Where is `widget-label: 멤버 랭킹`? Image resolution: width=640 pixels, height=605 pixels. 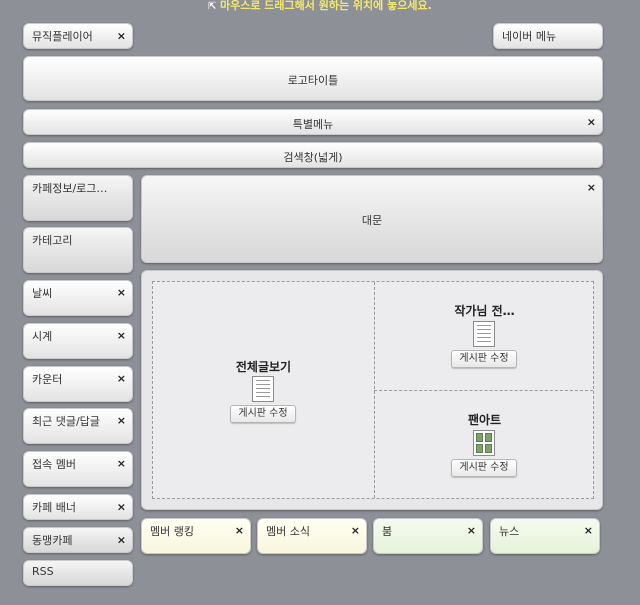
widget-label: 멤버 랭킹 is located at coordinates (172, 531).